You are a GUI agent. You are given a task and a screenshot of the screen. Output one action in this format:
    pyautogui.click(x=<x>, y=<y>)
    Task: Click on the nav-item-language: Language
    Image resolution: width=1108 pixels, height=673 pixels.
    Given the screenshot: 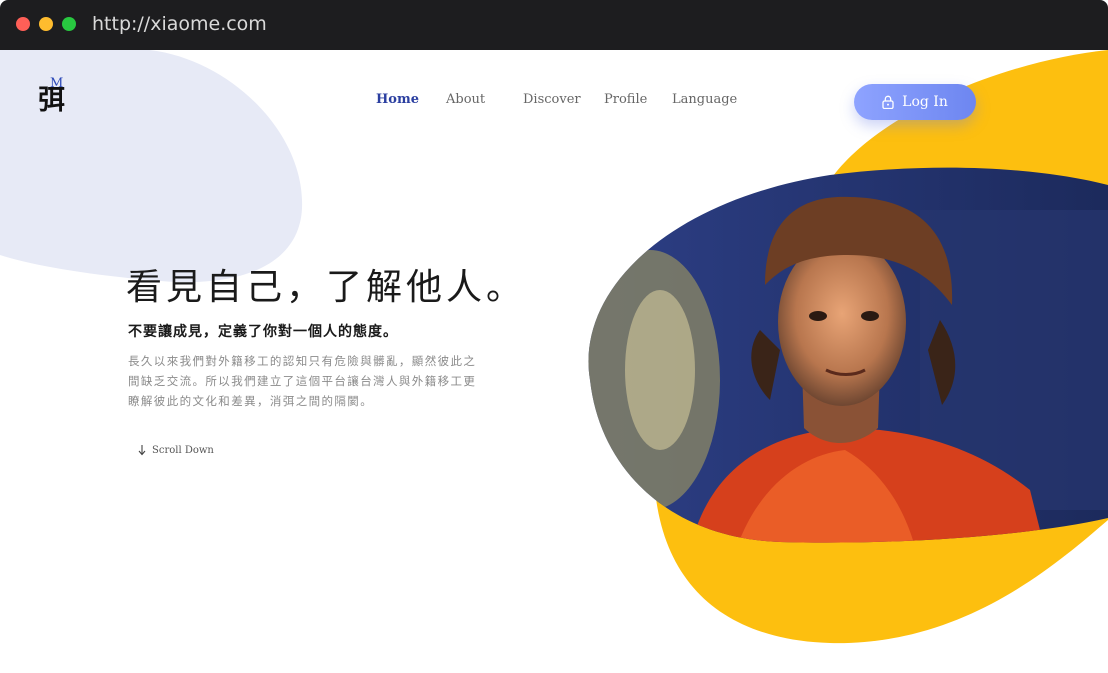 What is the action you would take?
    pyautogui.click(x=704, y=99)
    